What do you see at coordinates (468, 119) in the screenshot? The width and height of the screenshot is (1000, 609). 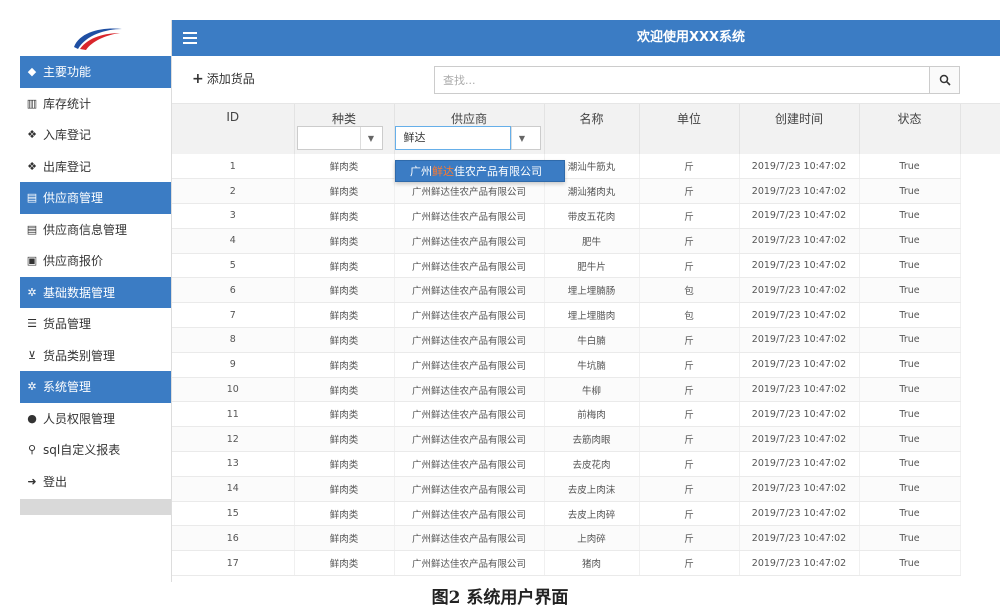 I see `column-header-label: 供应商` at bounding box center [468, 119].